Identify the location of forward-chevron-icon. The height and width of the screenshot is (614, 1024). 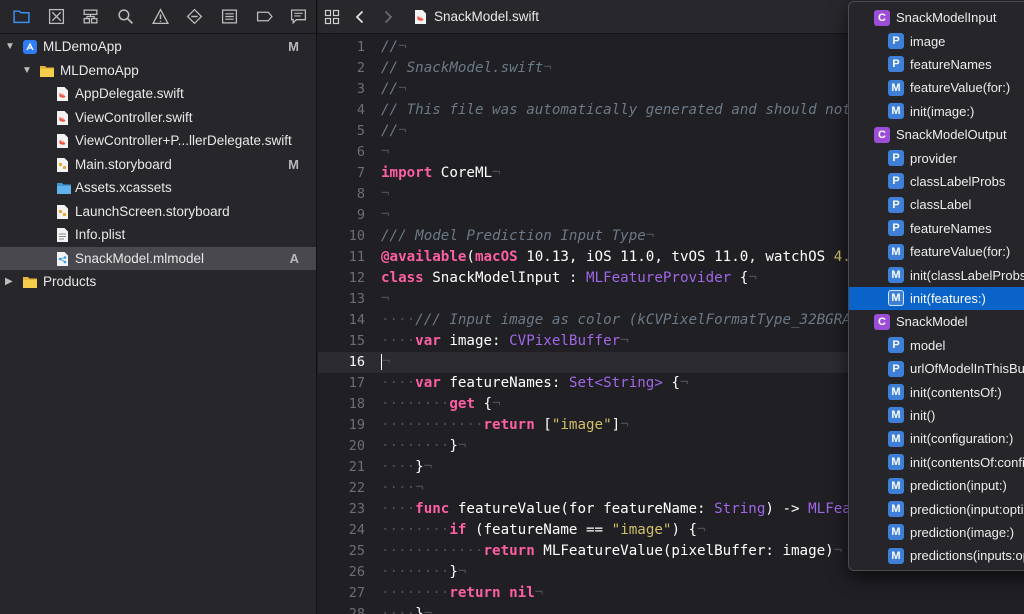
(388, 17).